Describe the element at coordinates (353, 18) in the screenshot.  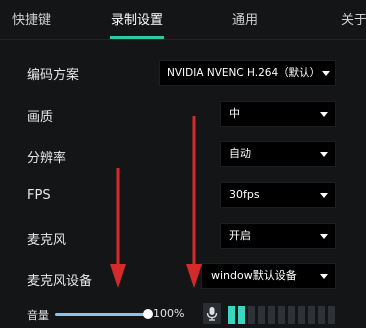
I see `tab-about: 关于` at that location.